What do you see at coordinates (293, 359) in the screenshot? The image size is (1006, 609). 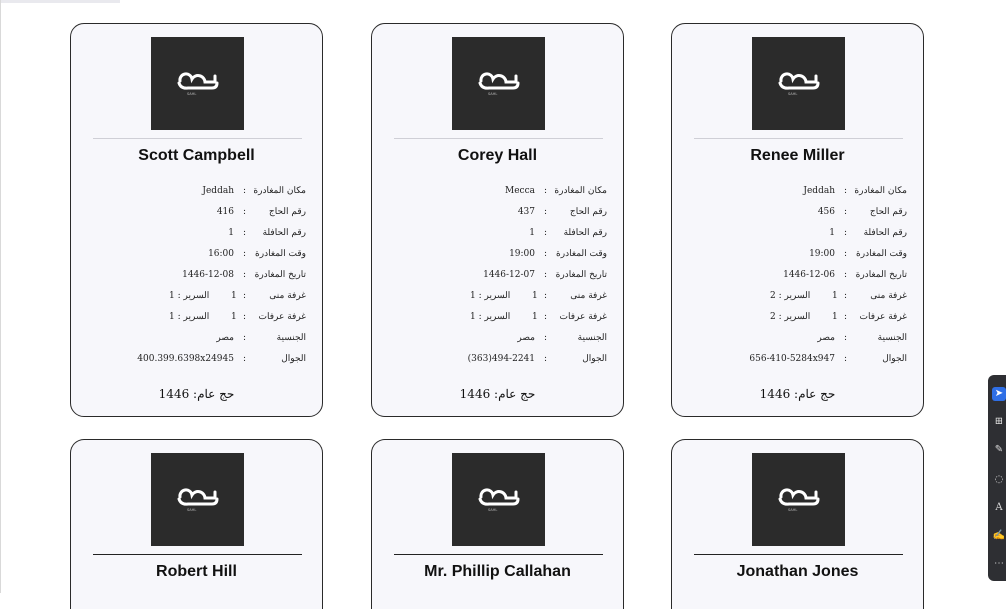 I see `field-label: الجوال` at bounding box center [293, 359].